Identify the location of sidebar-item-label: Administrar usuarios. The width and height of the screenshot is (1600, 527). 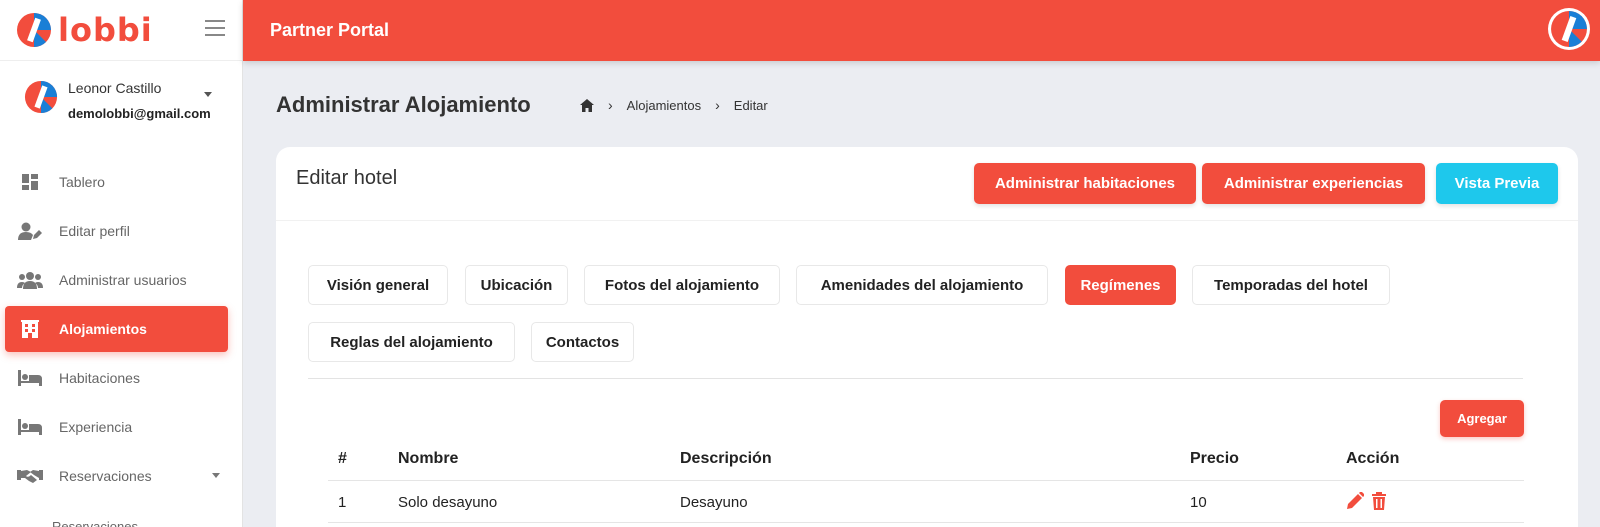
(123, 280).